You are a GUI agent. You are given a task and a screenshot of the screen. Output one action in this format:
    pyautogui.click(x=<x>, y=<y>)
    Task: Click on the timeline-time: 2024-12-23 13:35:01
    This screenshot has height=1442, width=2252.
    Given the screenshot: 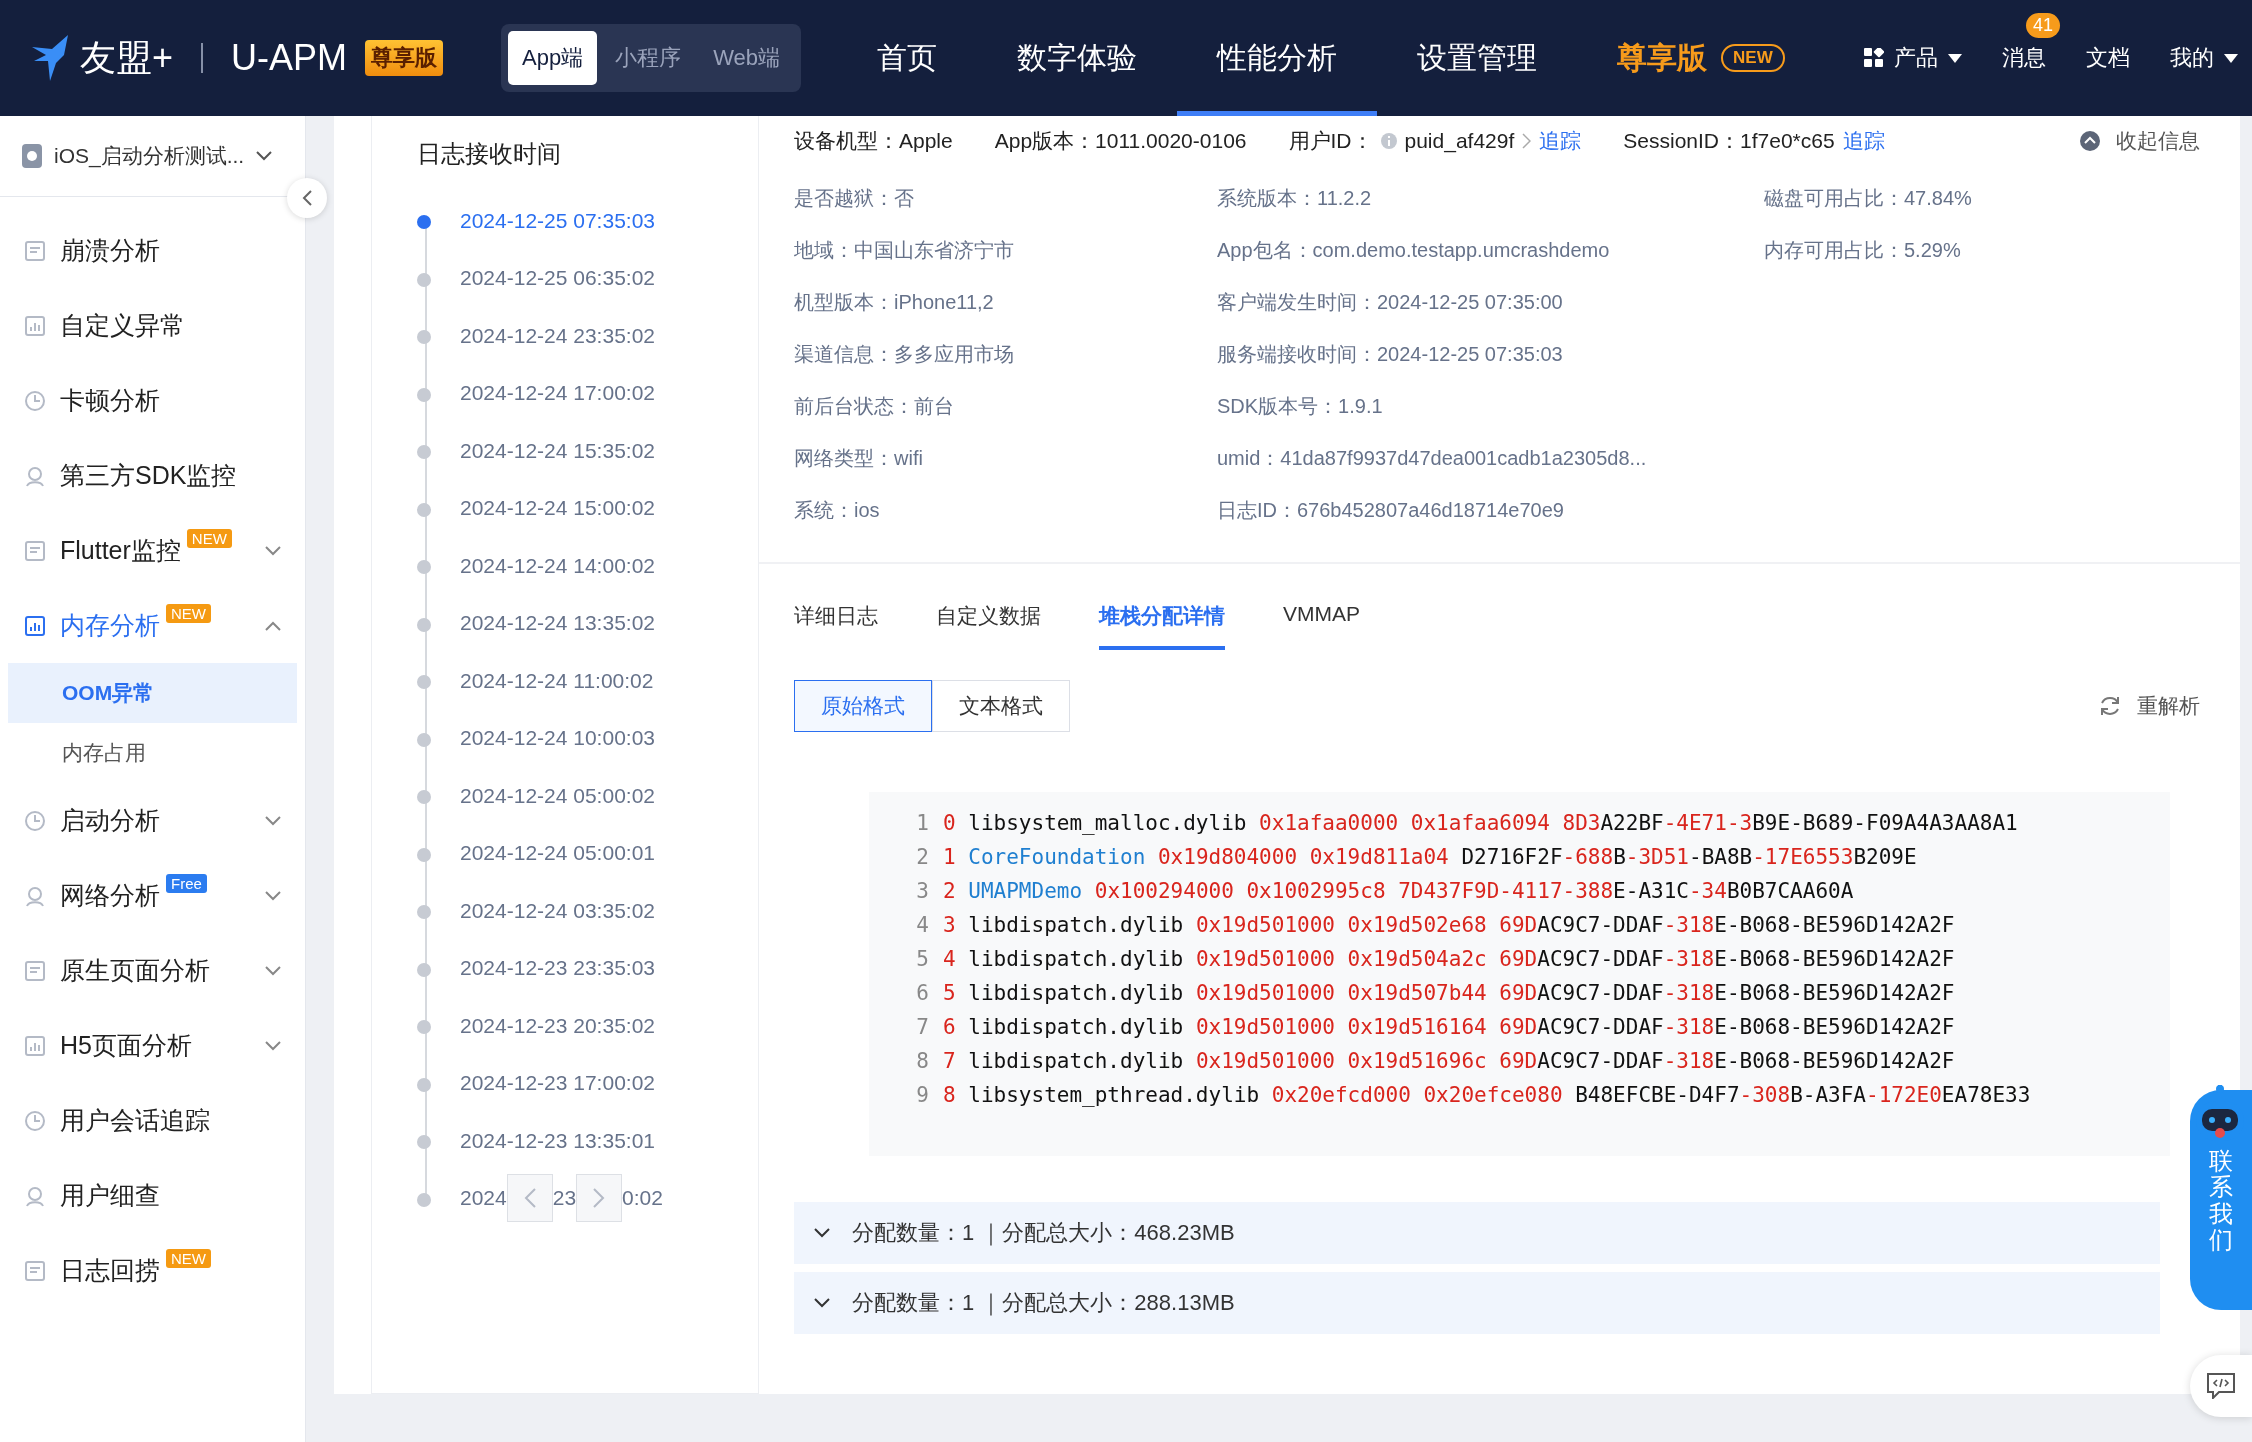 What is the action you would take?
    pyautogui.click(x=557, y=1140)
    